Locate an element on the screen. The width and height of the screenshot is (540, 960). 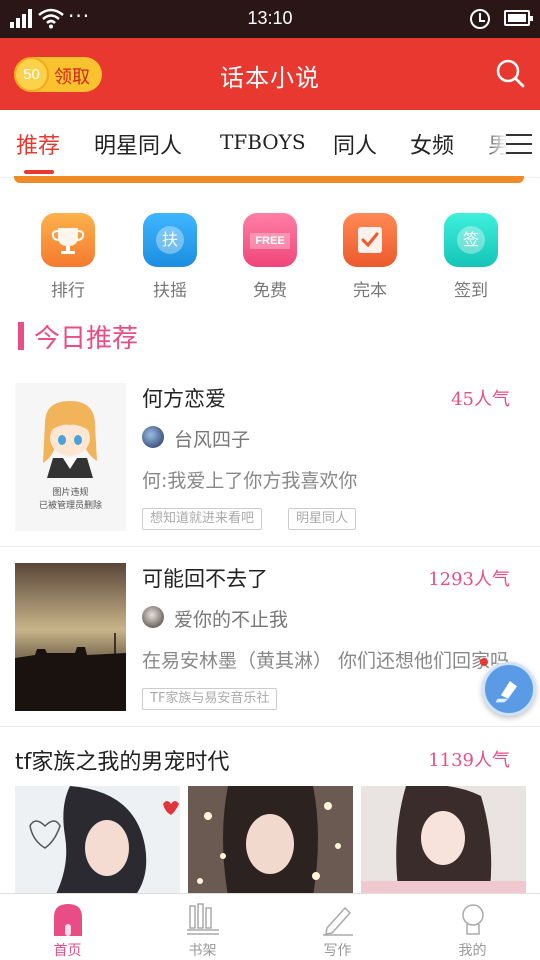
tab-tfboys: TFBOYS is located at coordinates (263, 142).